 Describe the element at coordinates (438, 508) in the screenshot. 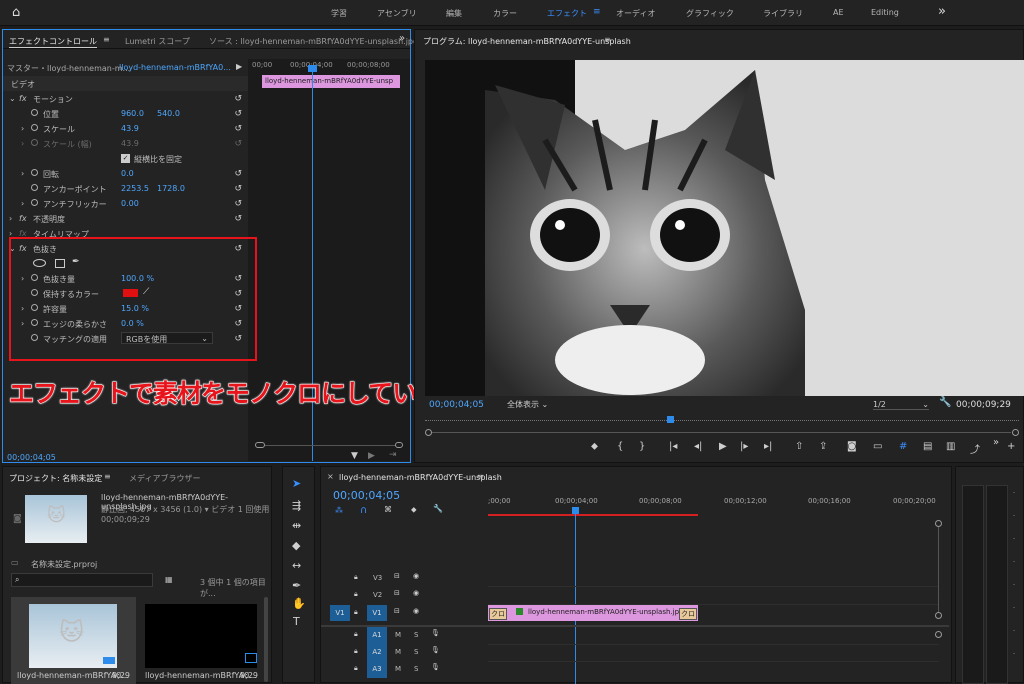

I see `timeline-settings-icon: 🔧` at that location.